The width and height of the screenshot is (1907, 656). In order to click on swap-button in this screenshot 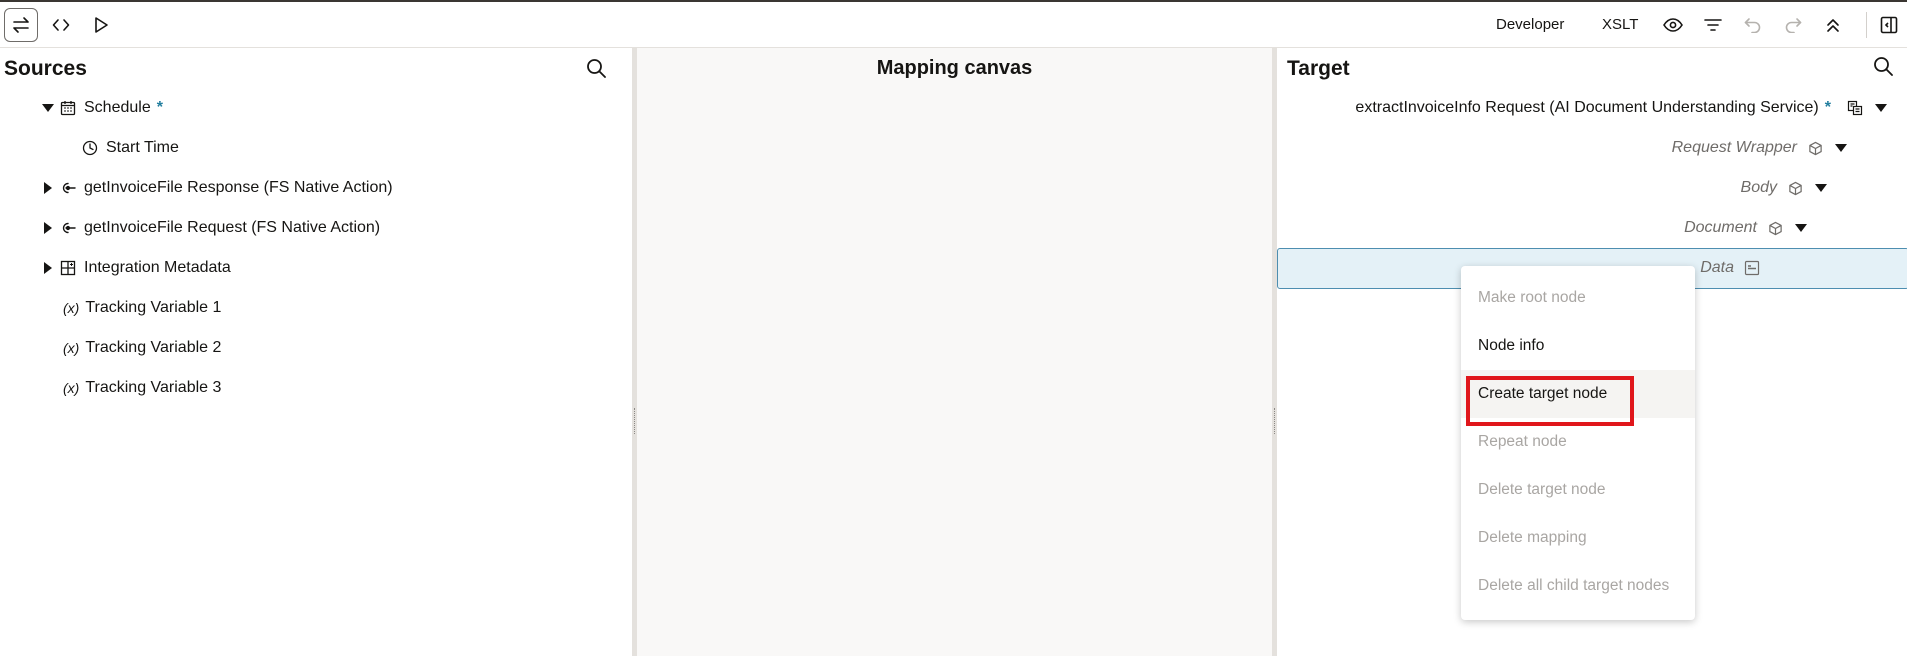, I will do `click(21, 25)`.